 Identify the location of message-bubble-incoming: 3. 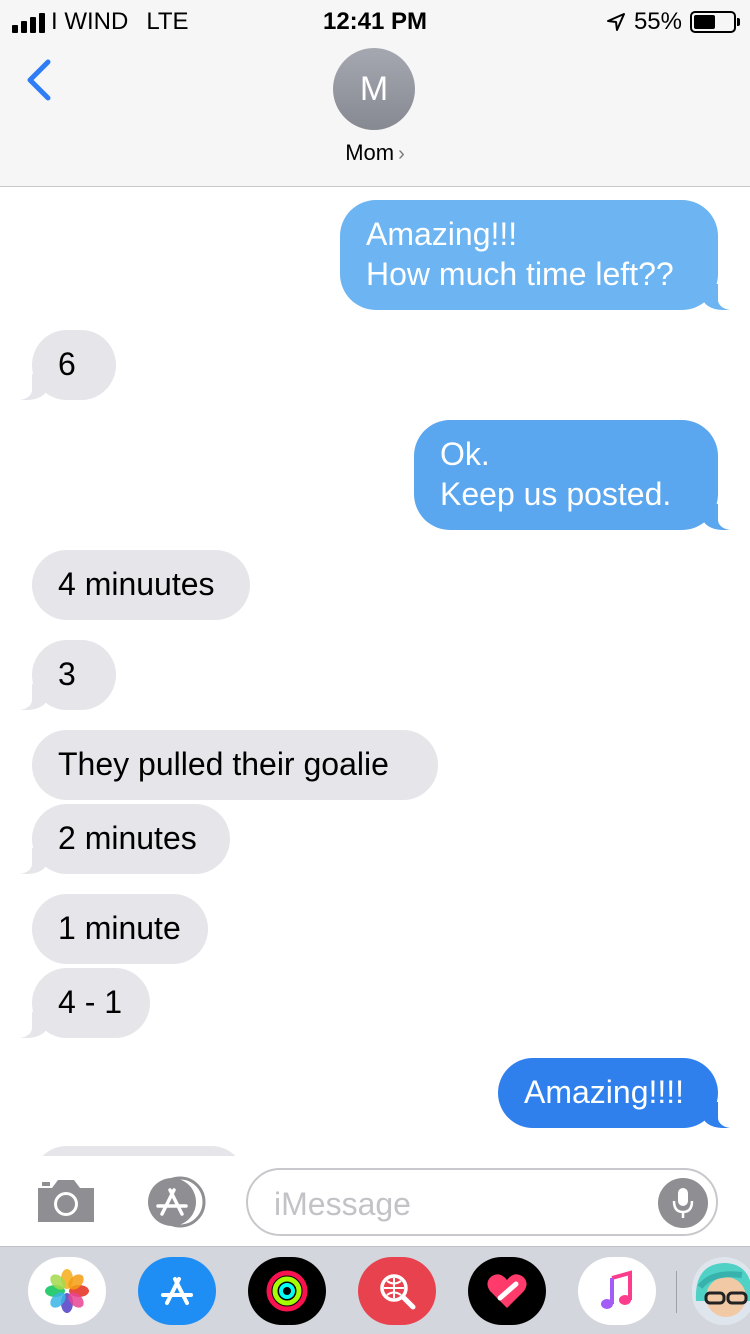
(61, 675).